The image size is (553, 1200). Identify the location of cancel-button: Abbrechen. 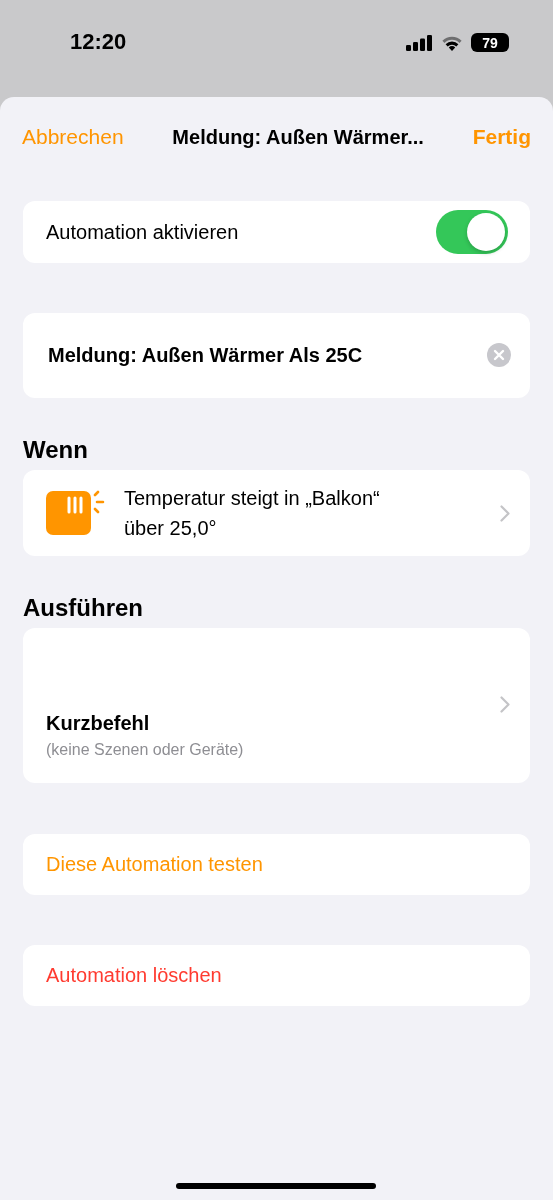
(73, 137).